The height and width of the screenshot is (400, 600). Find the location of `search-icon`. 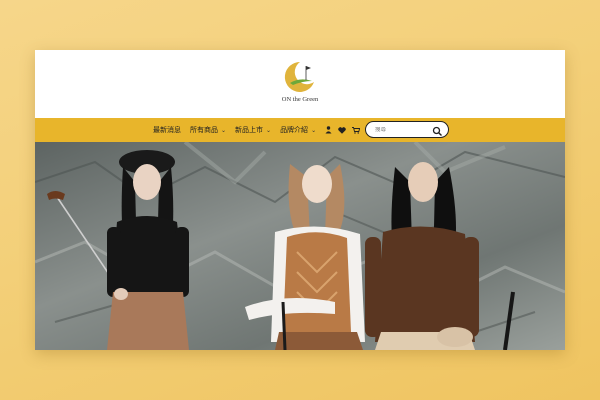

search-icon is located at coordinates (437, 130).